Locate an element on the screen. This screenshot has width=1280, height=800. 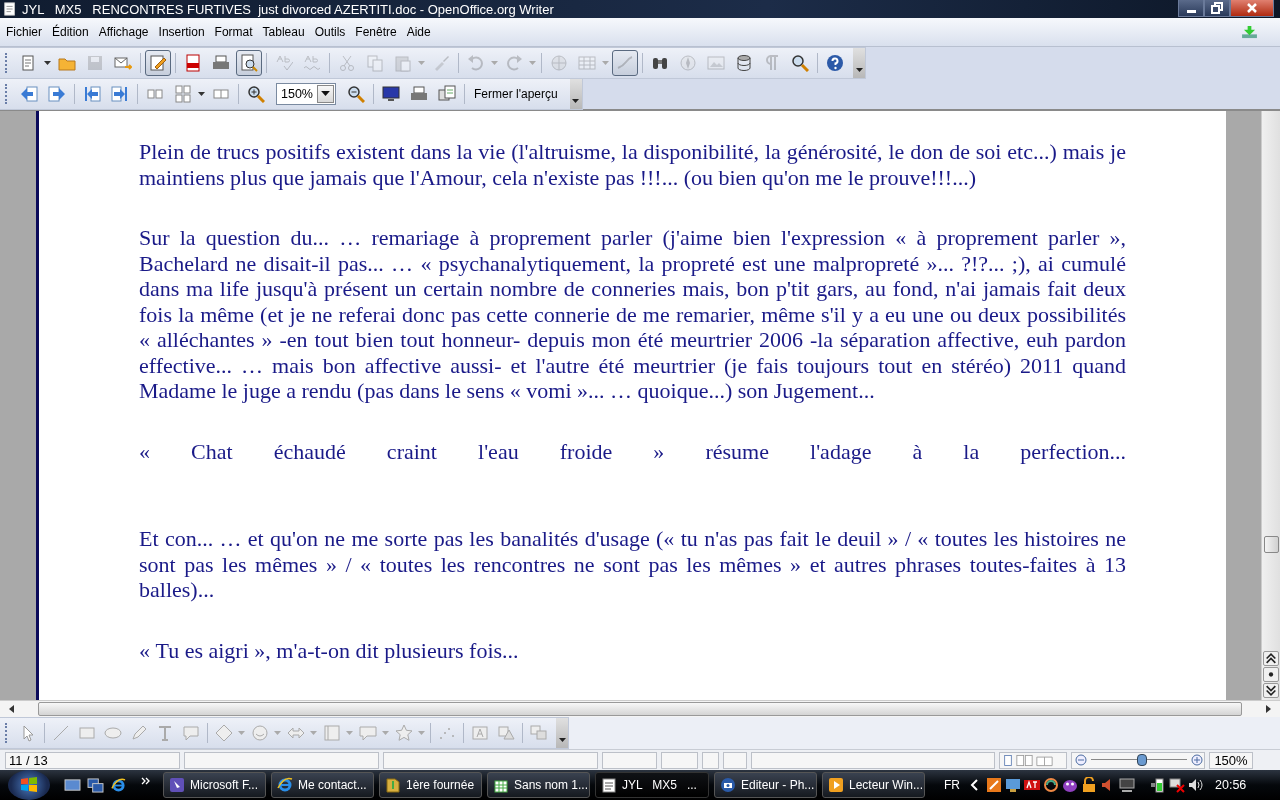
windows-flag-icon is located at coordinates (29, 785).